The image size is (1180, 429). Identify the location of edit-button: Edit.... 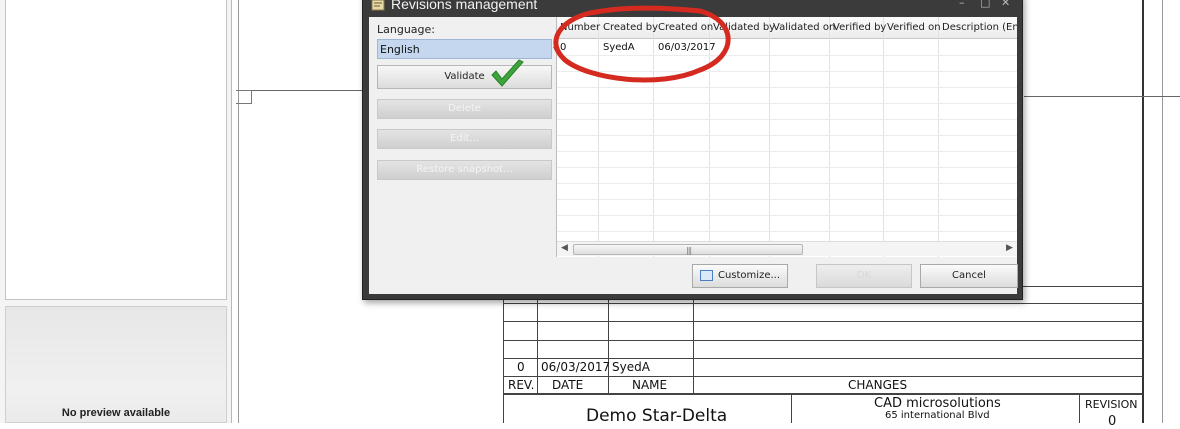
(464, 139).